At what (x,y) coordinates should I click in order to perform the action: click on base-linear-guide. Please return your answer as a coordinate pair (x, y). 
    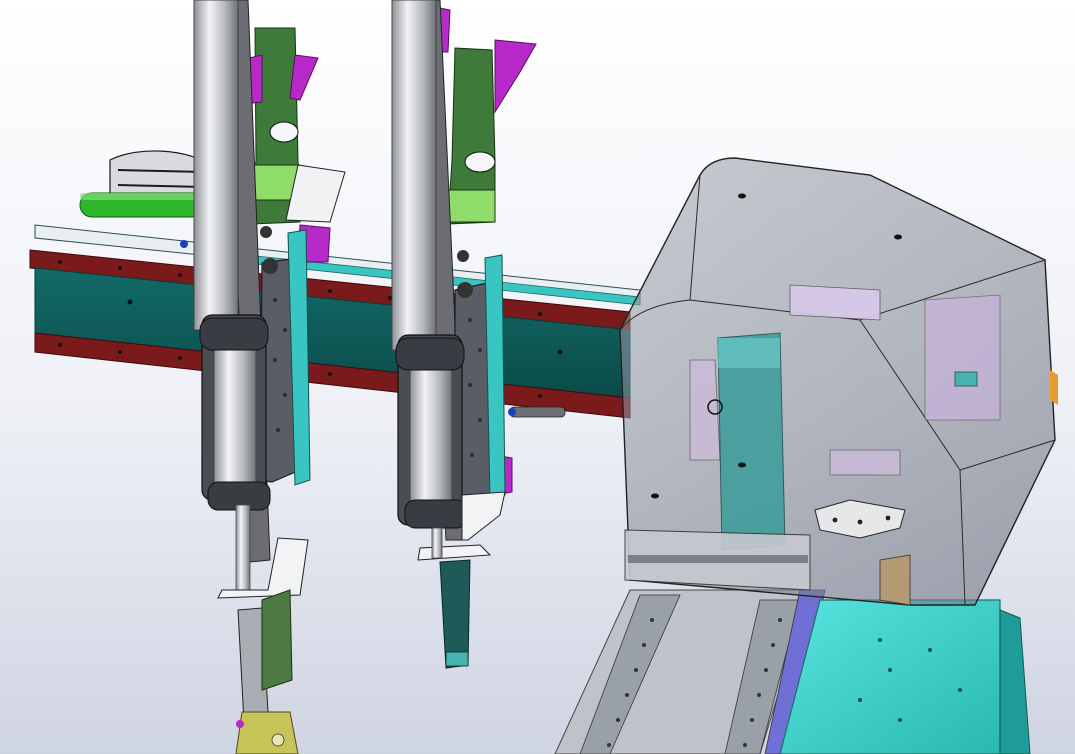
    Looking at the image, I should click on (690, 671).